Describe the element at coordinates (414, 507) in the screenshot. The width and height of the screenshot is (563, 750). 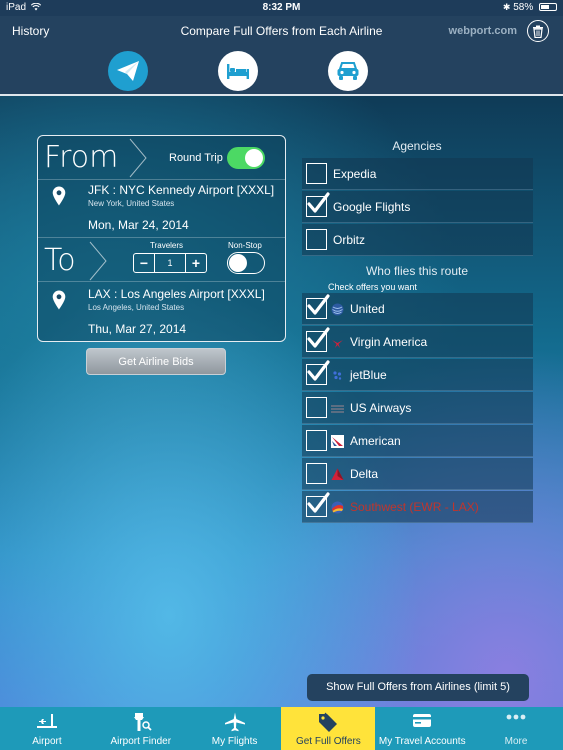
I see `airline-label: Southwest (EWR - LAX)` at that location.